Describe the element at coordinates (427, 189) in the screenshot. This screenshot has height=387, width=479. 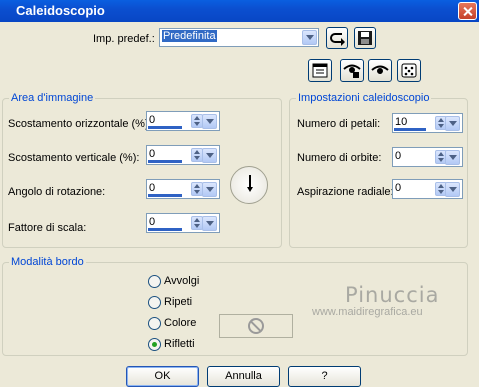
I see `suction-input: 0` at that location.